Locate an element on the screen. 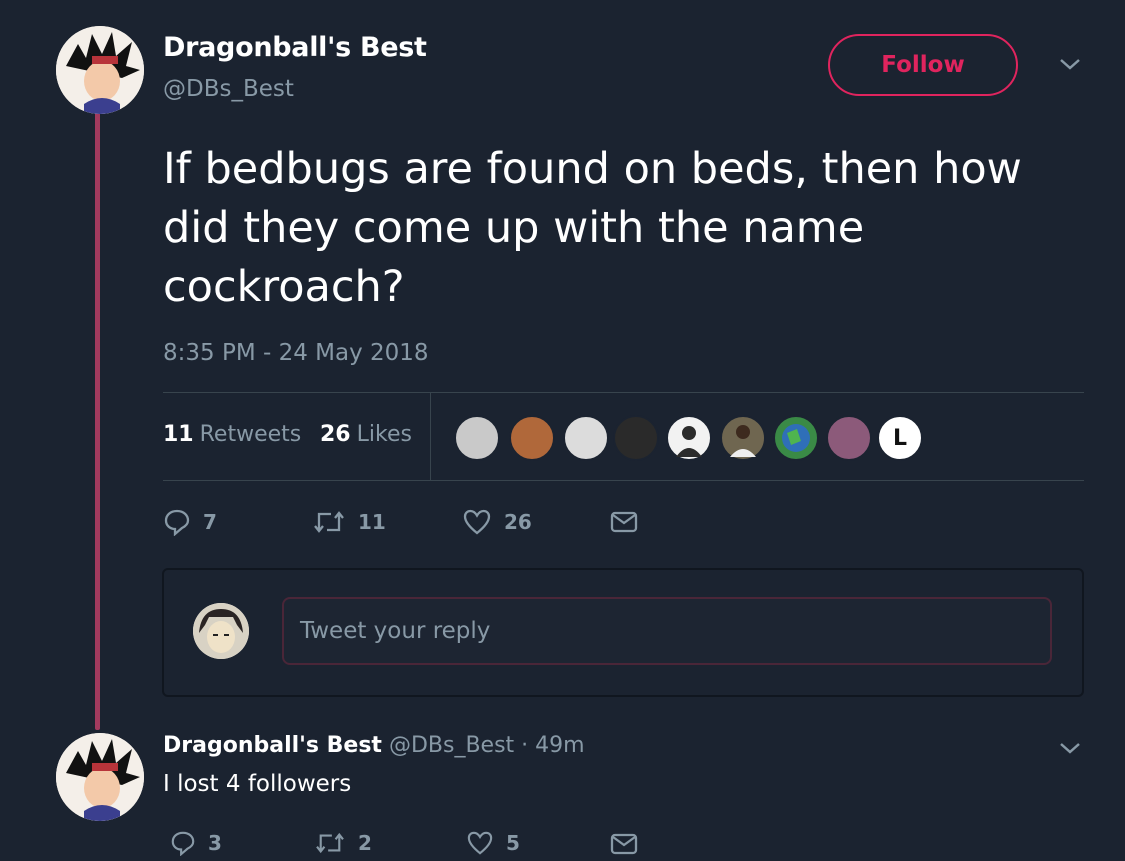  author-display-name: Dragonball's Best is located at coordinates (295, 47).